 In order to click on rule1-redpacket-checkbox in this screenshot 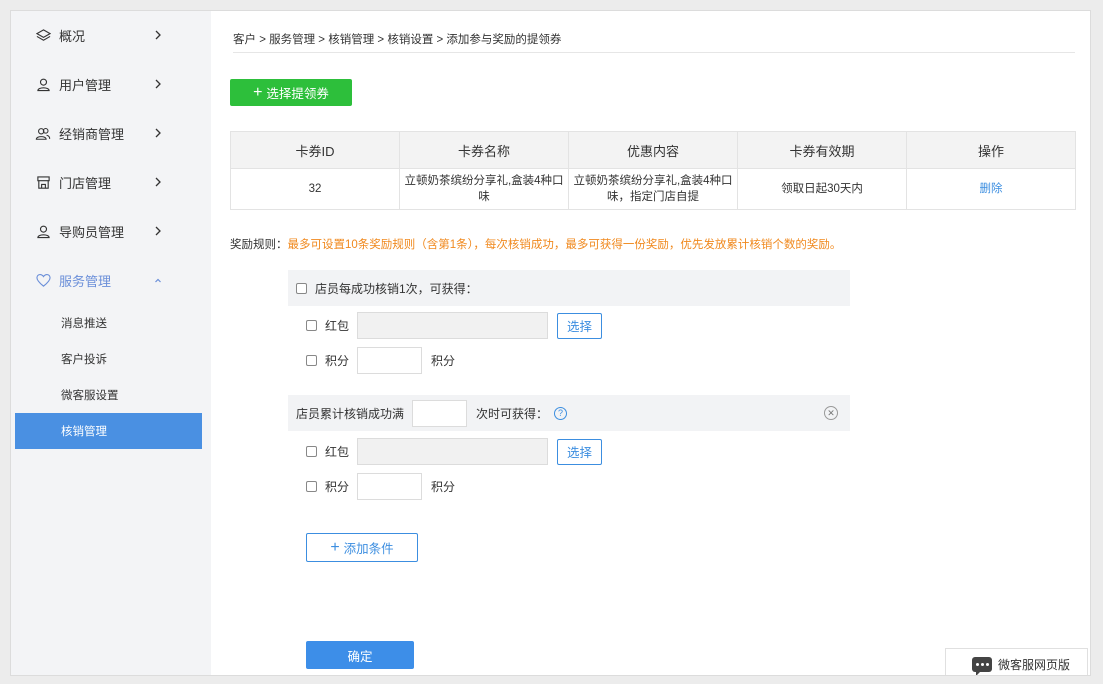, I will do `click(311, 325)`.